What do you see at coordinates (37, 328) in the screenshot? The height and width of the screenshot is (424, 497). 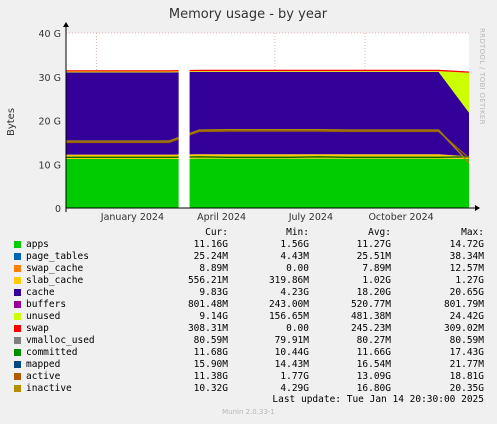 I see `legend-name: swap` at bounding box center [37, 328].